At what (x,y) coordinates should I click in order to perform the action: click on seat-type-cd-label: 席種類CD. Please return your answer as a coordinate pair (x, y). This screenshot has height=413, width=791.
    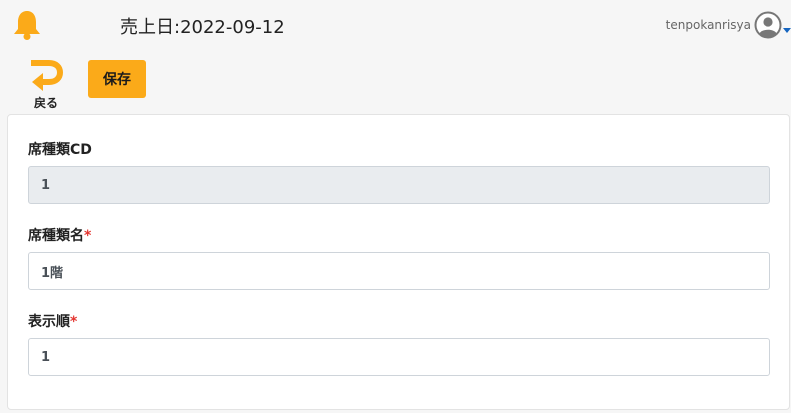
    Looking at the image, I should click on (60, 150).